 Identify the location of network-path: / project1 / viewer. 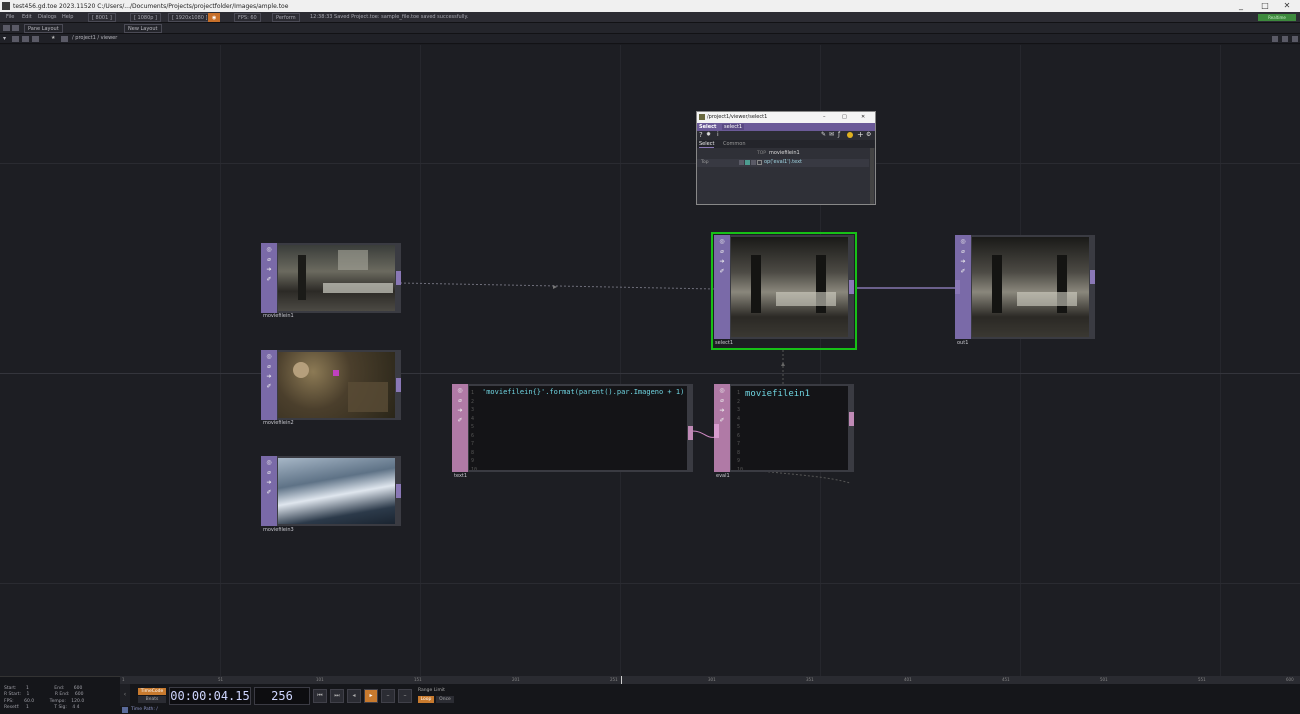
(94, 38).